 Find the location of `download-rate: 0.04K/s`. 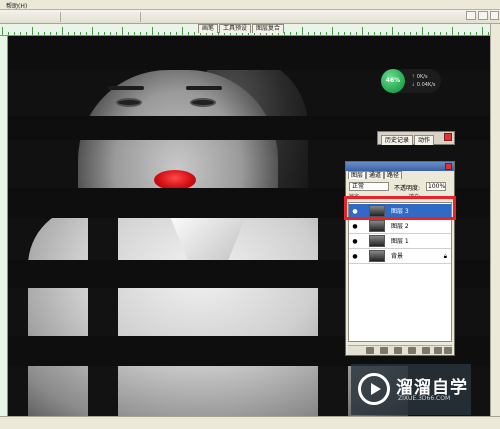

download-rate: 0.04K/s is located at coordinates (426, 85).